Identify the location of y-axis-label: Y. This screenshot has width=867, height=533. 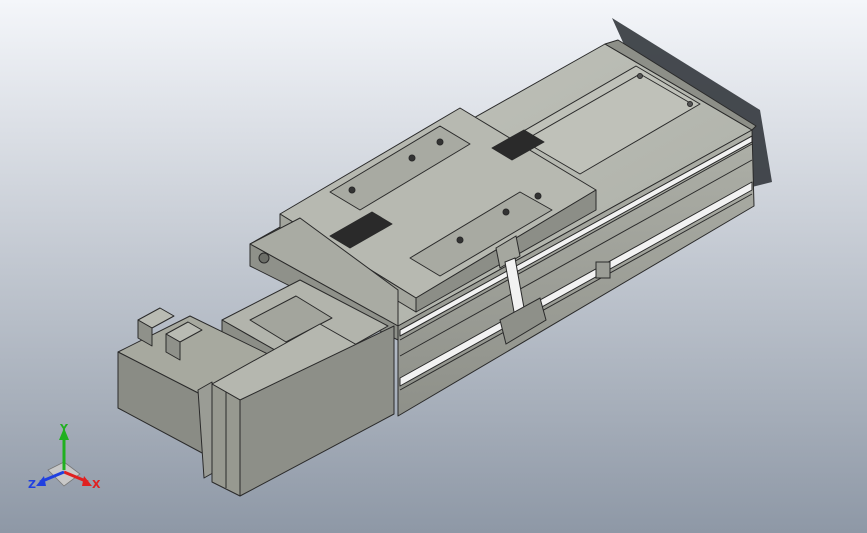
(64, 428).